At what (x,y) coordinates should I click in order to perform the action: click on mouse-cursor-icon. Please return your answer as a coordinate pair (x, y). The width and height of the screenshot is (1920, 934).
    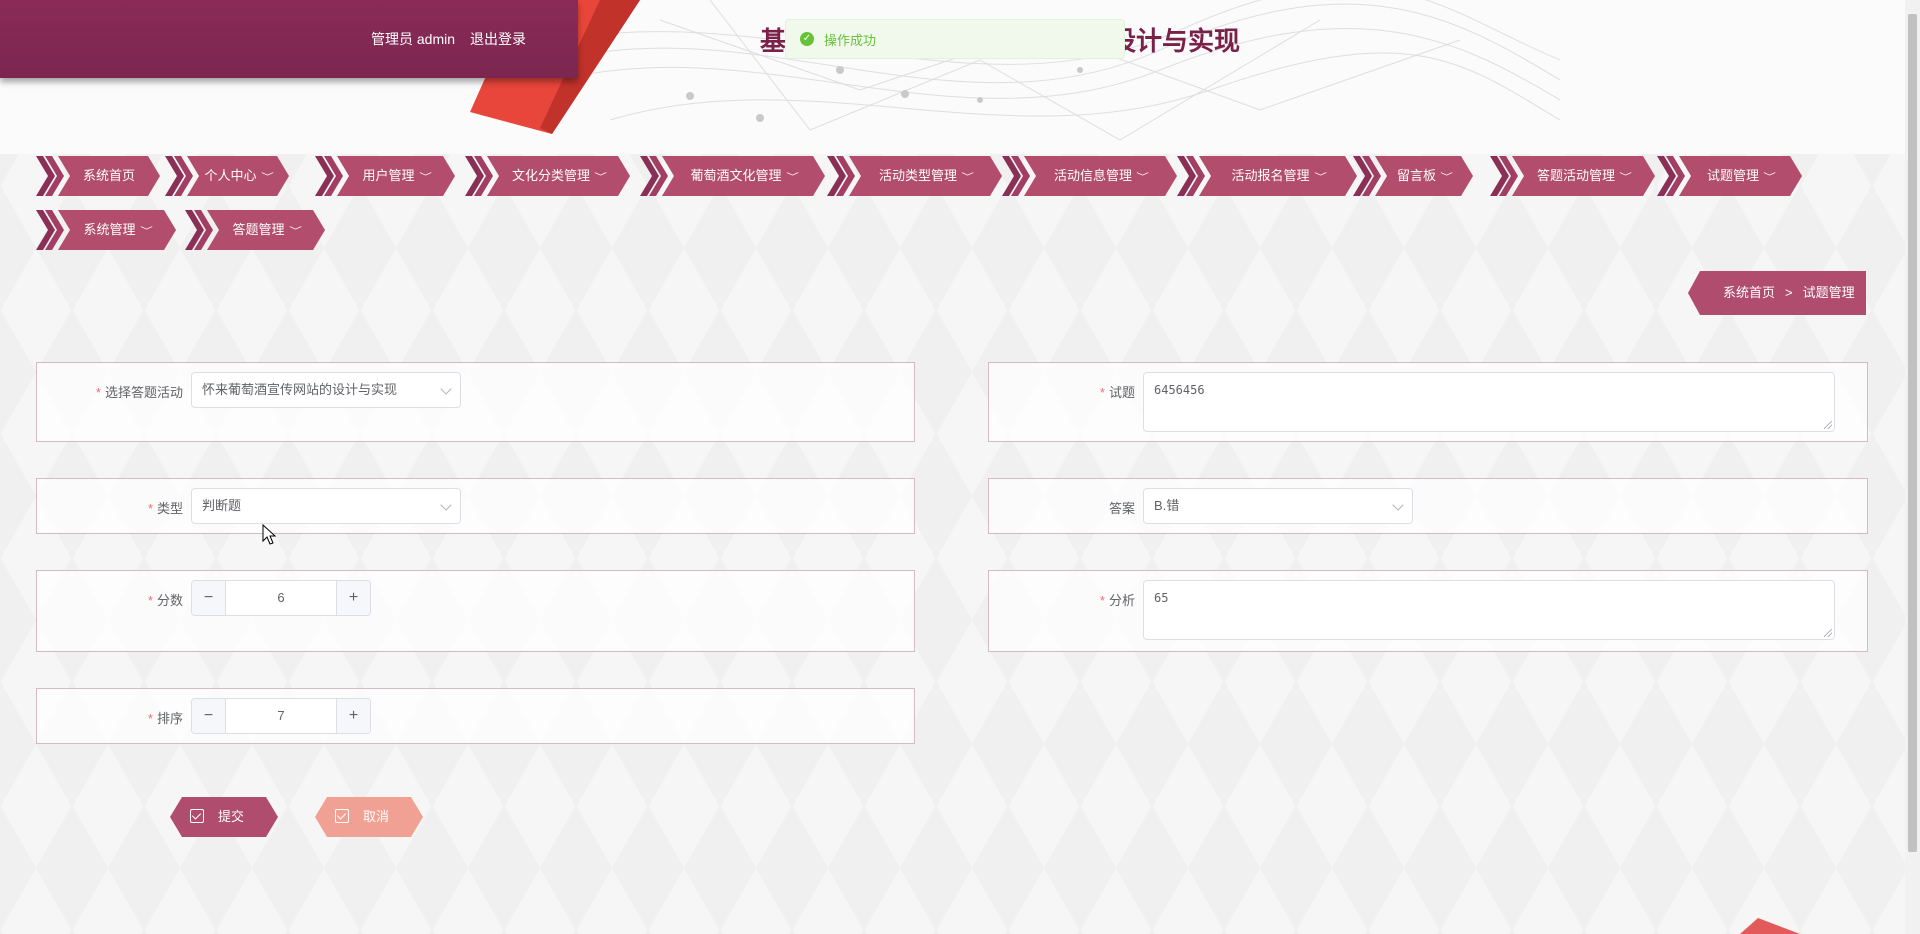
    Looking at the image, I should click on (269, 534).